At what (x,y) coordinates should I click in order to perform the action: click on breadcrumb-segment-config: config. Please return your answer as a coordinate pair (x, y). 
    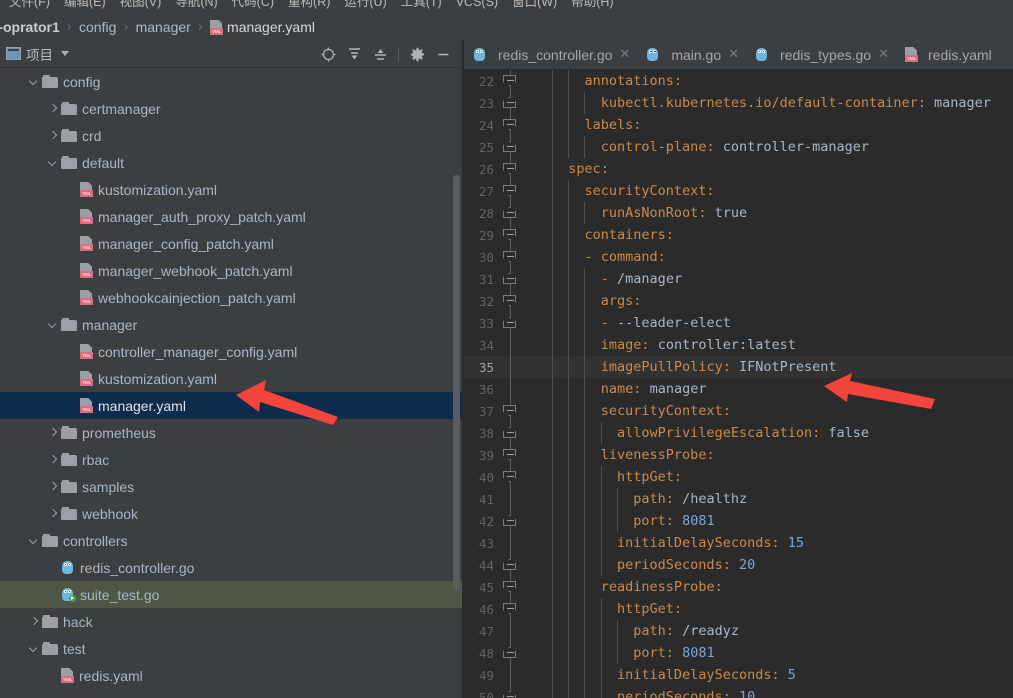
    Looking at the image, I should click on (97, 27).